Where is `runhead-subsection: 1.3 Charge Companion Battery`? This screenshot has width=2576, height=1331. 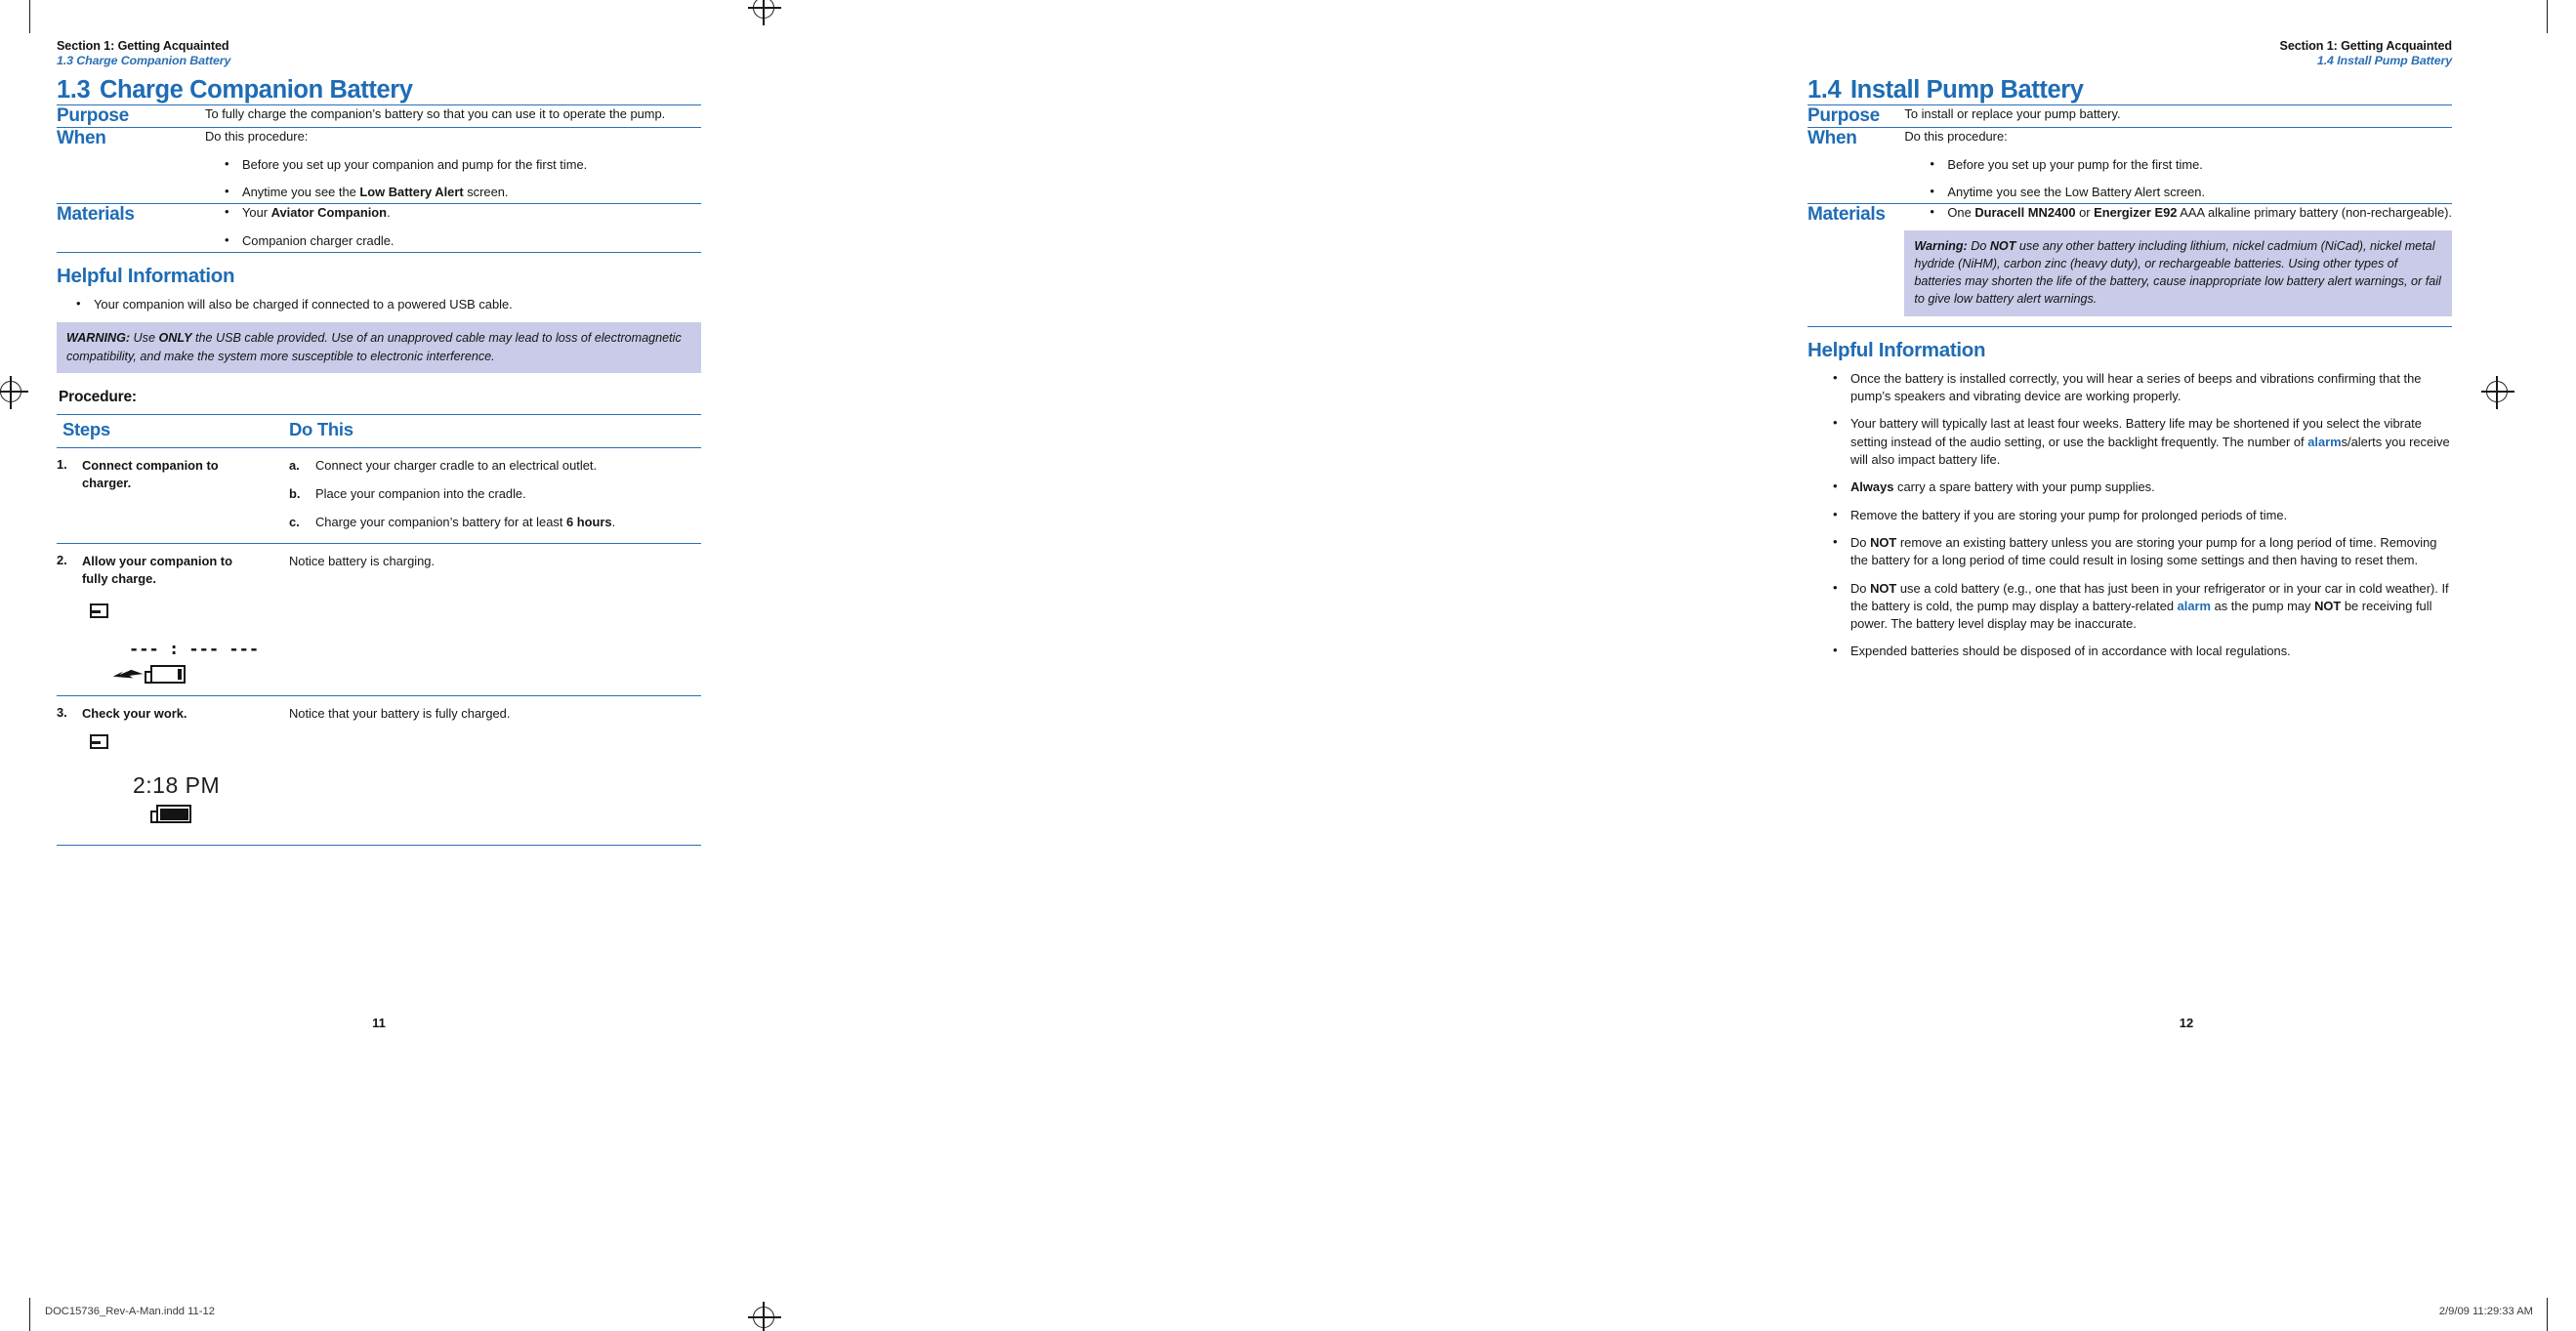
runhead-subsection: 1.3 Charge Companion Battery is located at coordinates (144, 61).